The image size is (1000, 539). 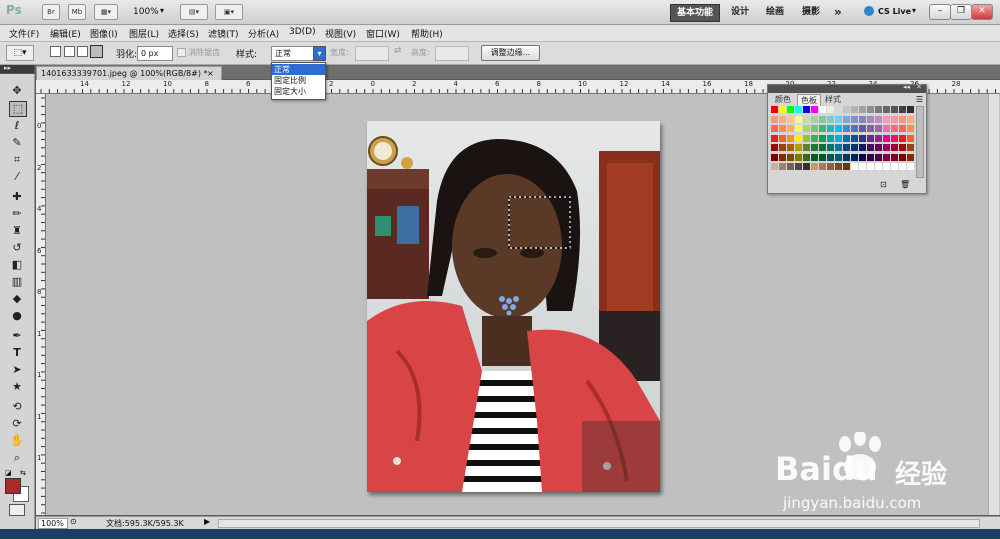 I want to click on quick-mask-icon, so click(x=17, y=510).